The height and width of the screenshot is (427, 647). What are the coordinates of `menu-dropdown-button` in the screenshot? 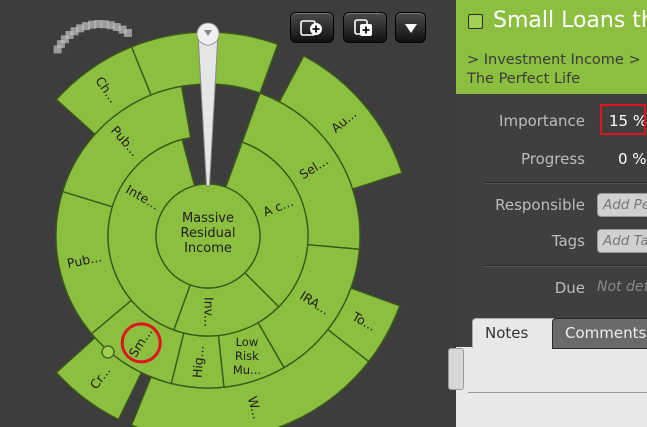 It's located at (410, 27).